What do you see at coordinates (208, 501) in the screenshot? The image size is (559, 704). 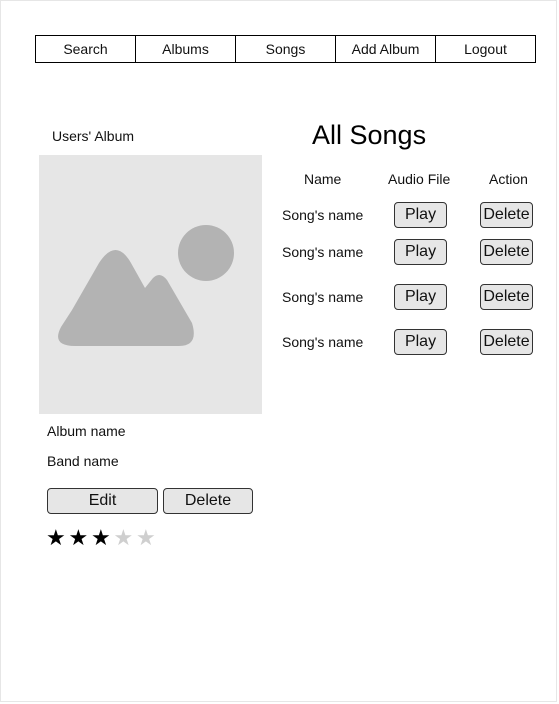 I see `delete-album-button: Delete` at bounding box center [208, 501].